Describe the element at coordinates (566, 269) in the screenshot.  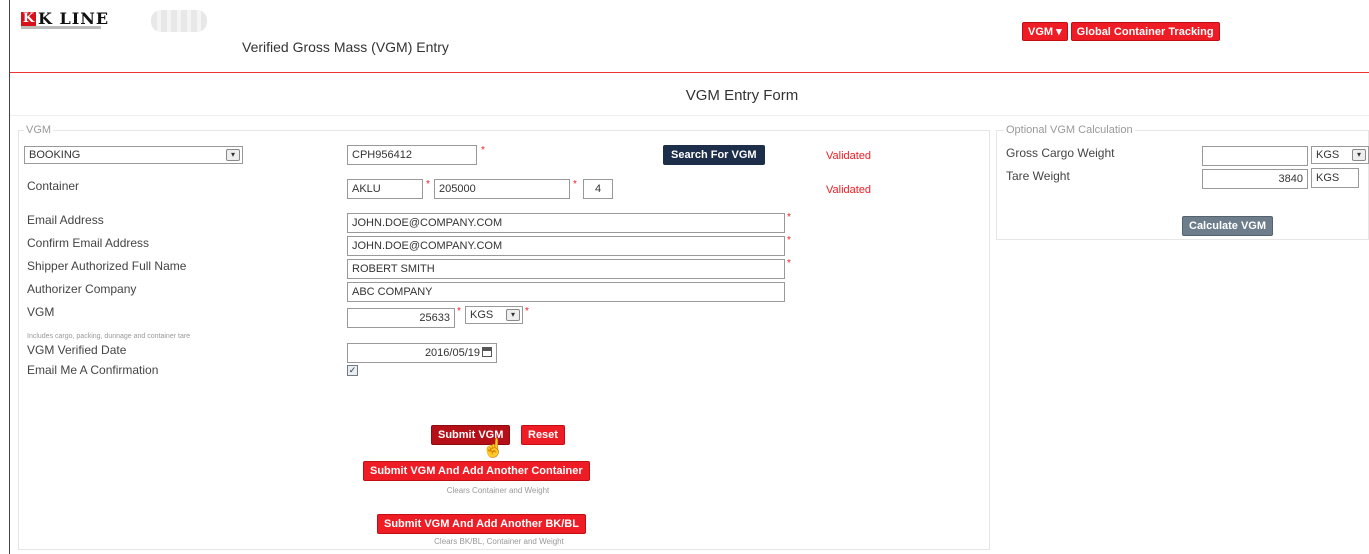
I see `shipper-name-input: ROBERT SMITH` at that location.